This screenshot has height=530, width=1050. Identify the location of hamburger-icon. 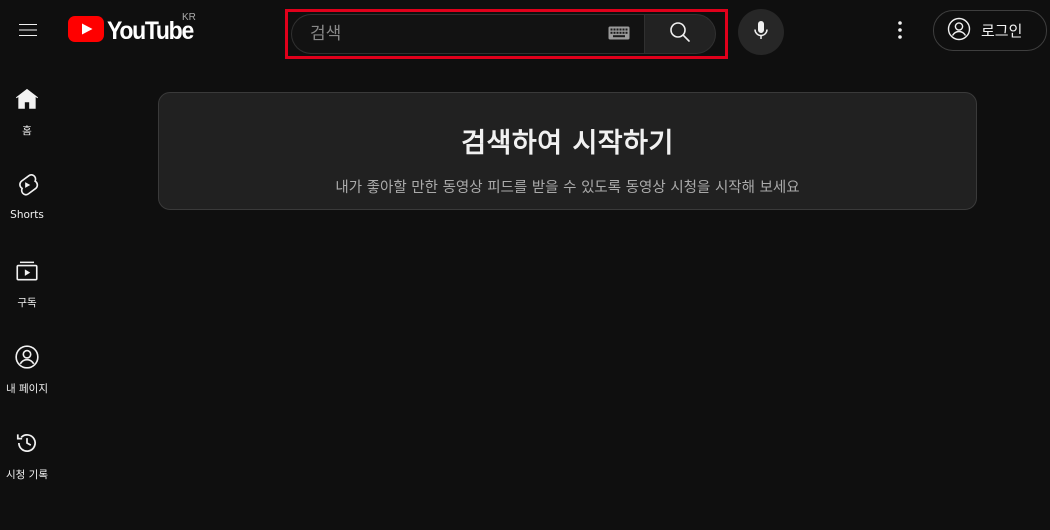
(28, 32).